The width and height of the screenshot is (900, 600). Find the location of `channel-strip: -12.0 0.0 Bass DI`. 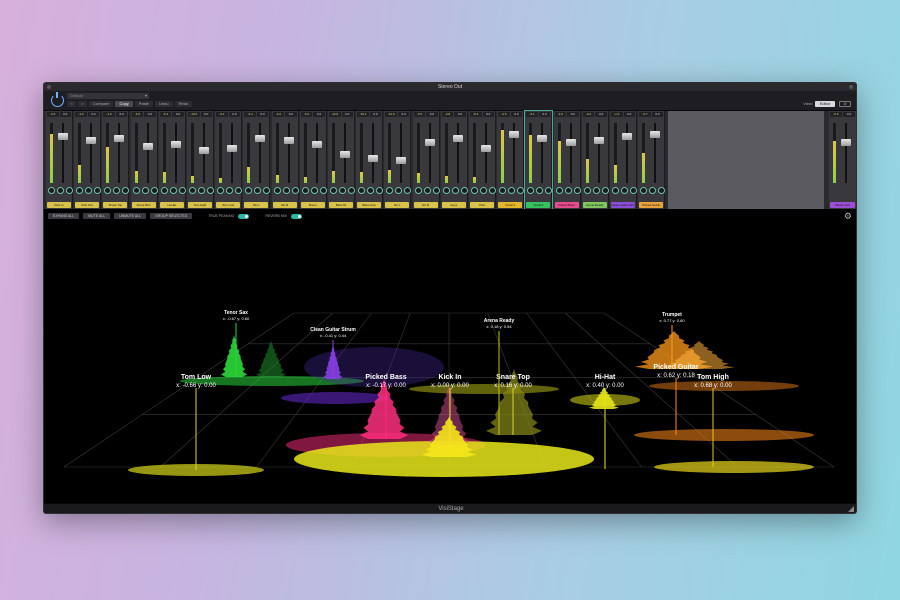

channel-strip: -12.0 0.0 Bass DI is located at coordinates (341, 160).